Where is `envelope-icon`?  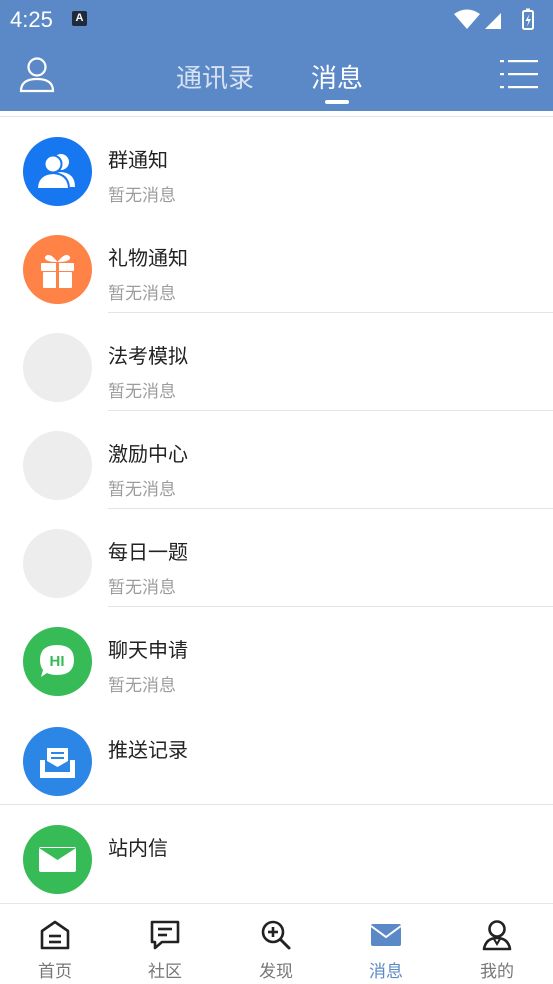
envelope-icon is located at coordinates (386, 935).